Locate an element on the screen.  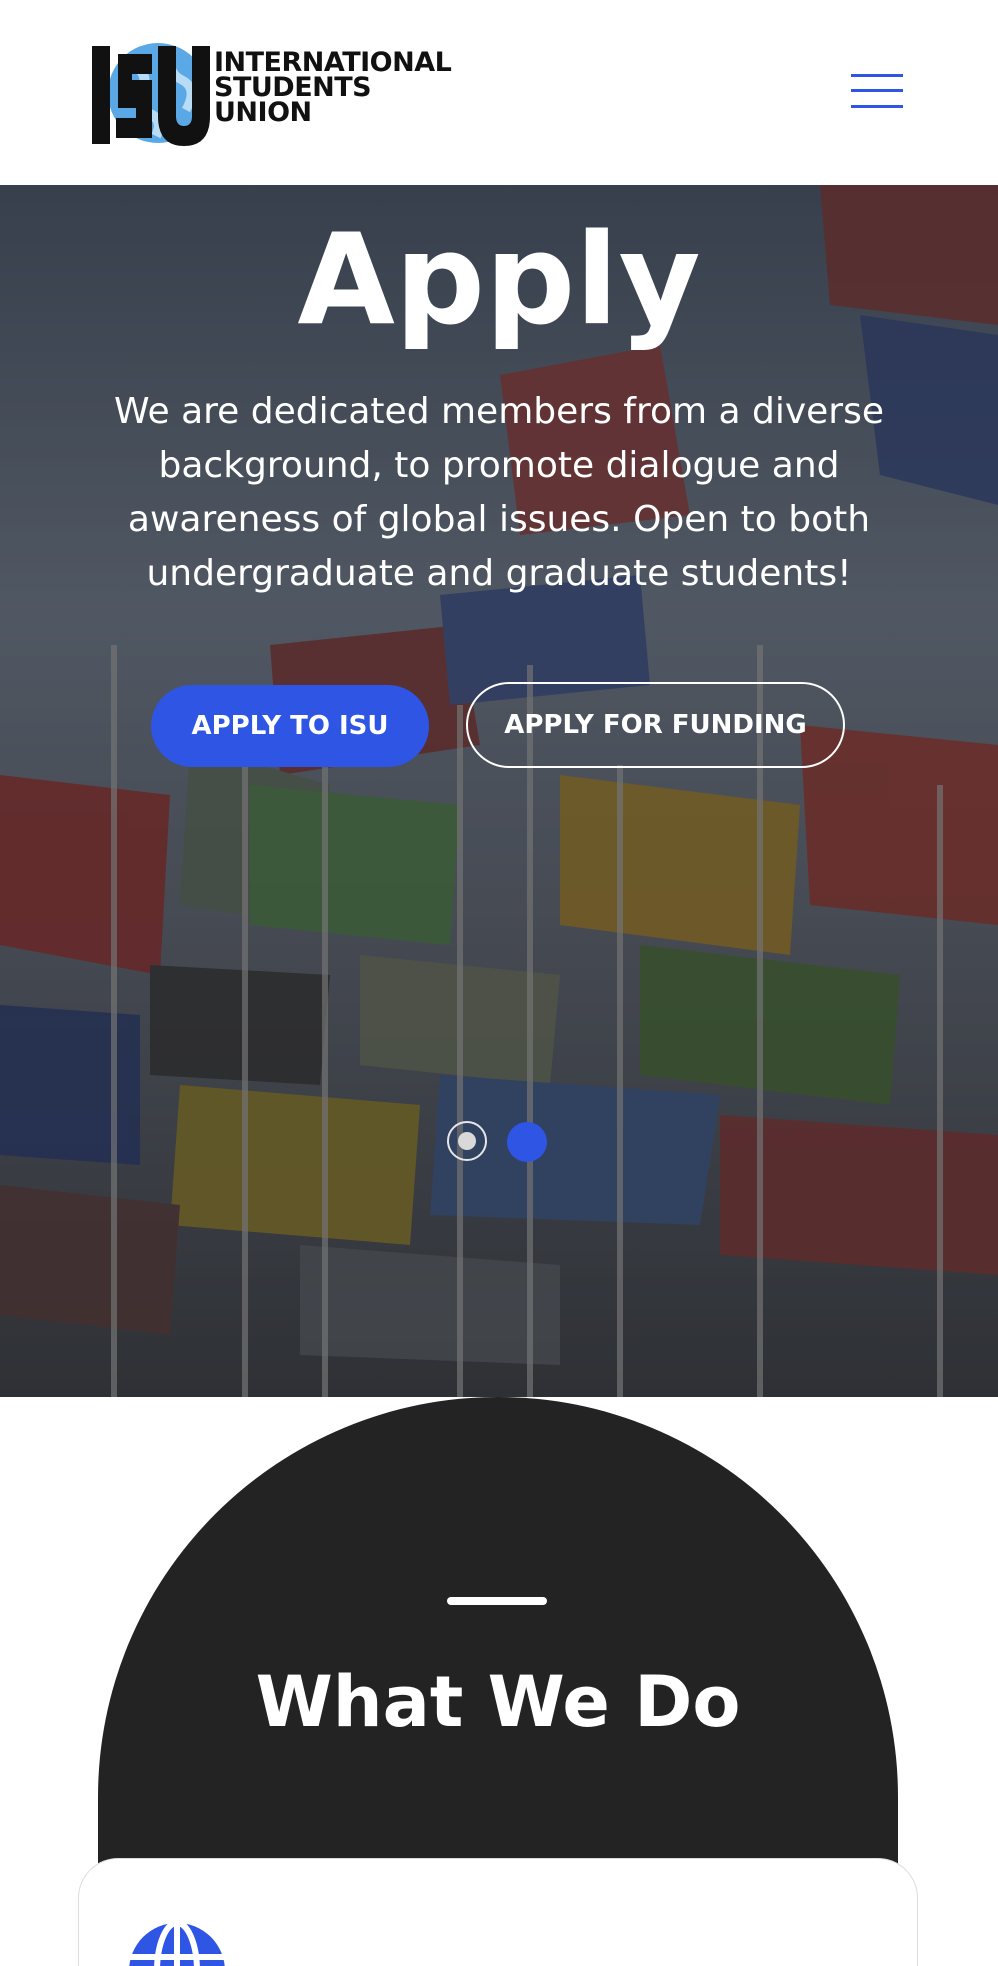
isu-logo-mark is located at coordinates (151, 94).